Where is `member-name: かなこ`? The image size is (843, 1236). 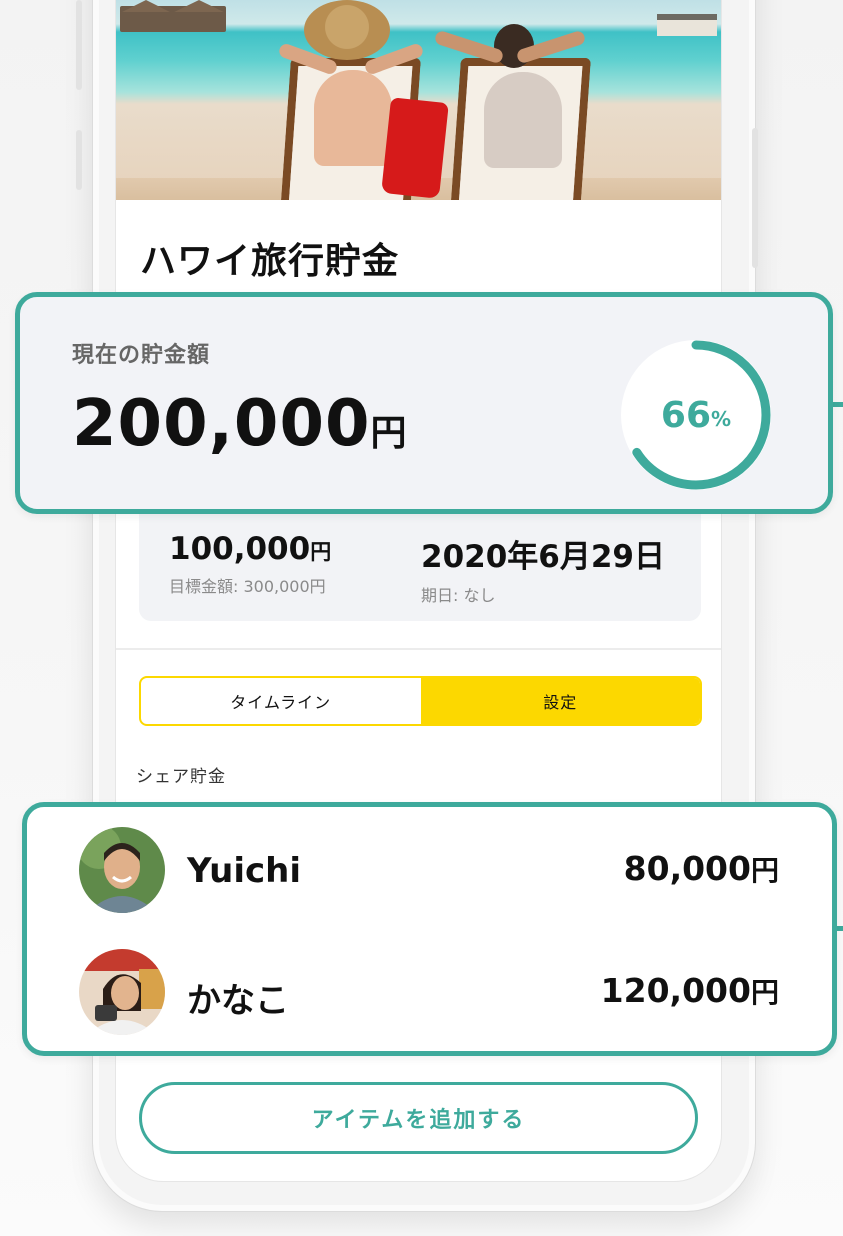 member-name: かなこ is located at coordinates (238, 1001).